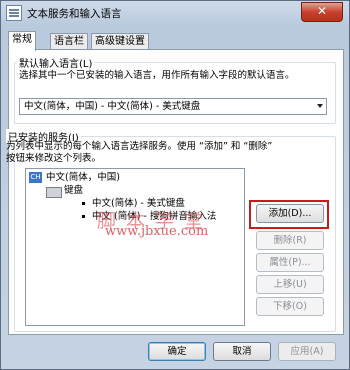 This screenshot has width=350, height=370. I want to click on default-language-select: 中文(简体，中国) - 中文(简体) - 美式键盘, so click(173, 106).